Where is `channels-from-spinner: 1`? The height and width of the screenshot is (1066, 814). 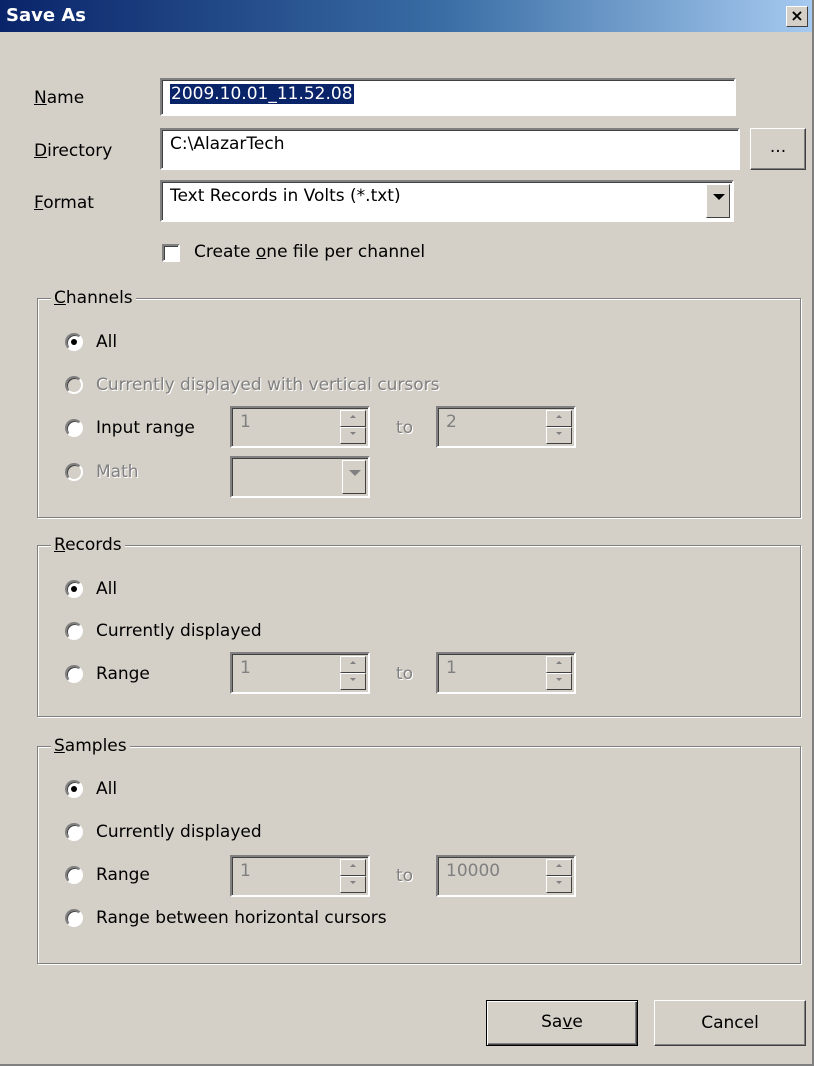 channels-from-spinner: 1 is located at coordinates (300, 427).